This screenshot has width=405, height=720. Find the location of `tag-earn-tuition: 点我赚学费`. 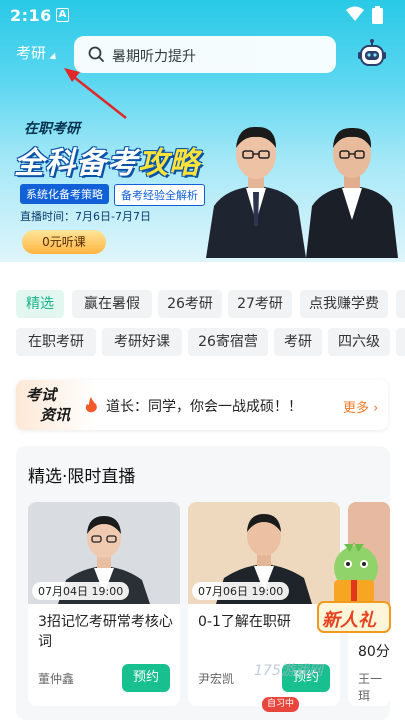

tag-earn-tuition: 点我赚学费 is located at coordinates (344, 304).